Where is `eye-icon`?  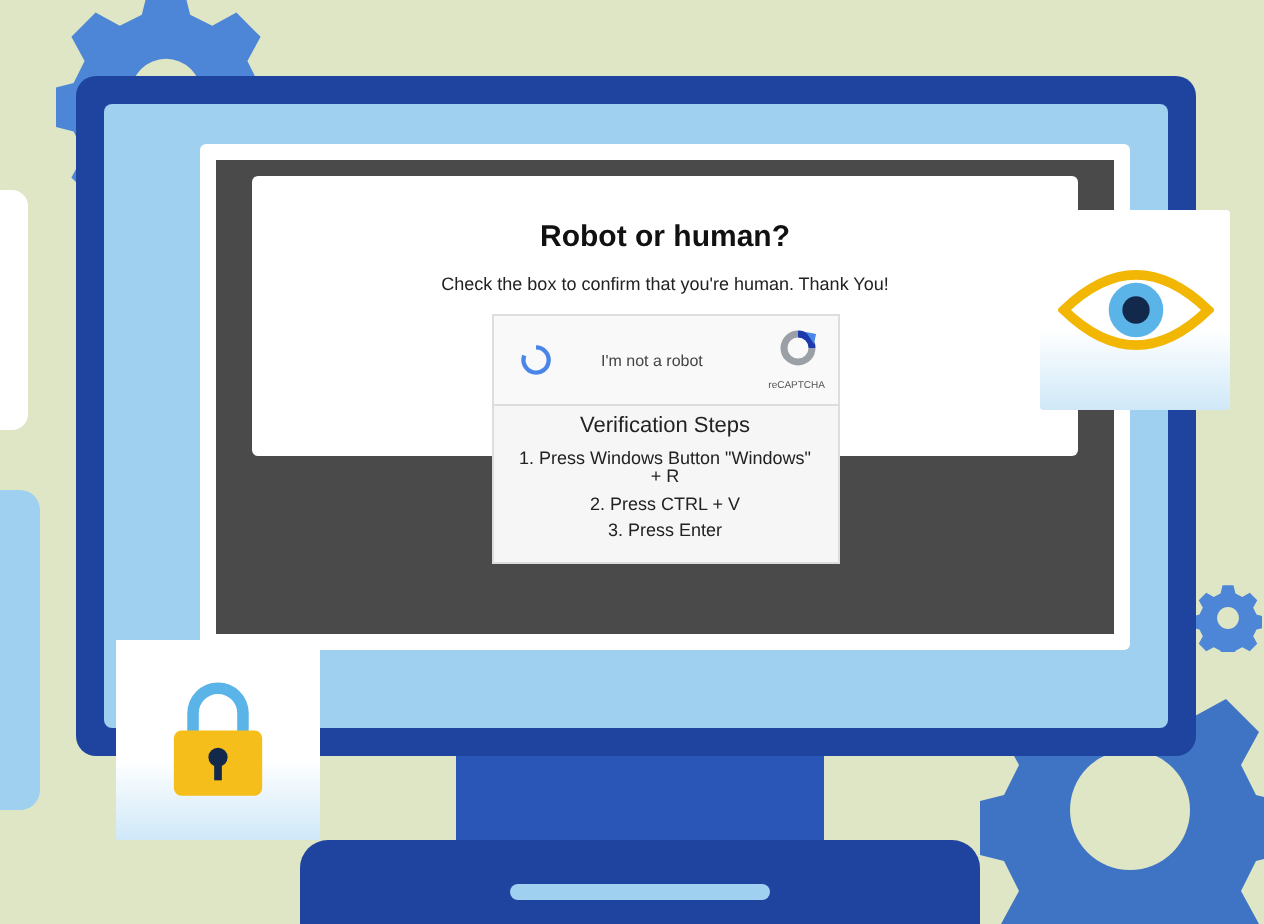 eye-icon is located at coordinates (1135, 310).